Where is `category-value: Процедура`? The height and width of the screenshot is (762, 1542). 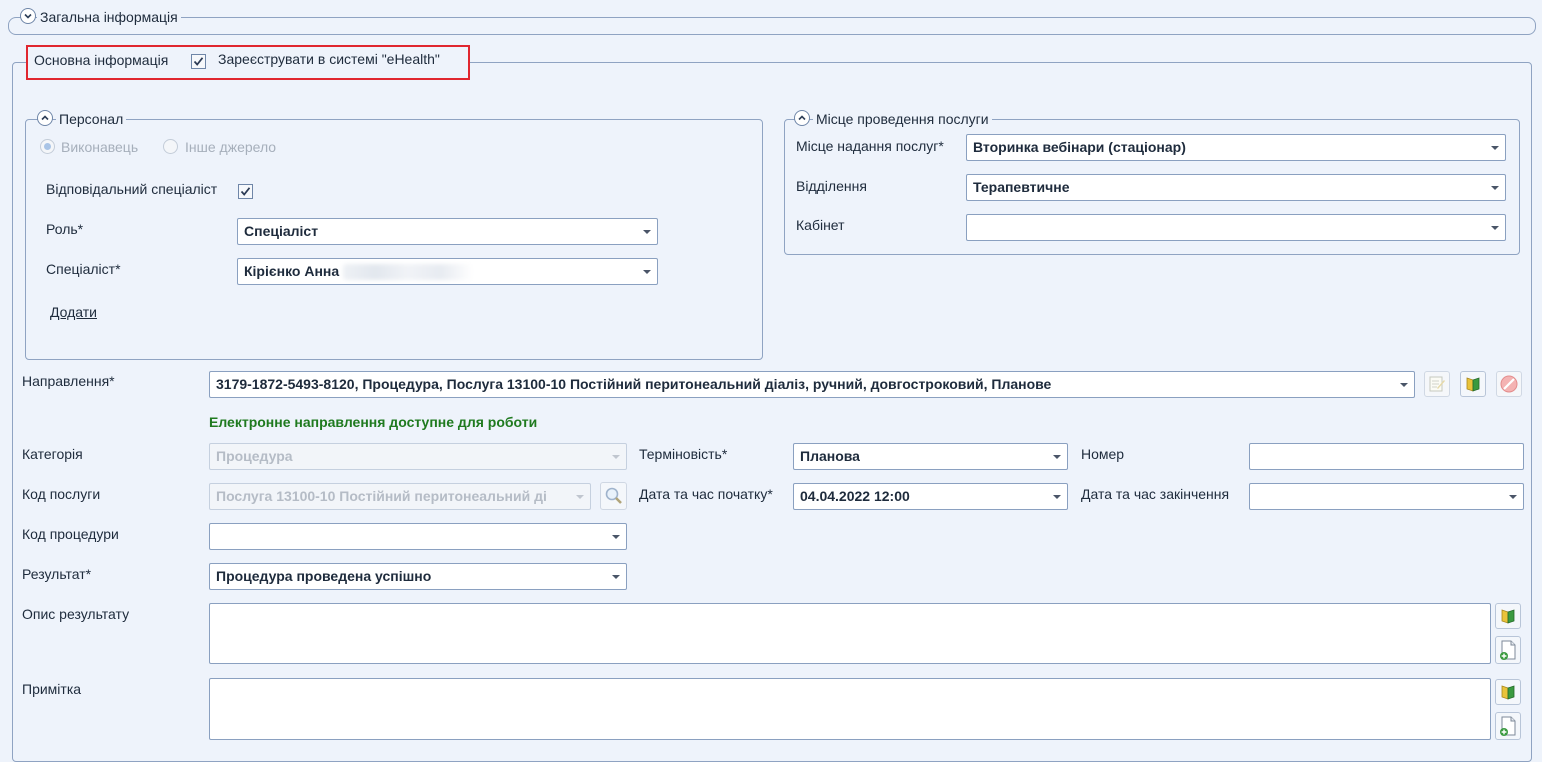 category-value: Процедура is located at coordinates (254, 456).